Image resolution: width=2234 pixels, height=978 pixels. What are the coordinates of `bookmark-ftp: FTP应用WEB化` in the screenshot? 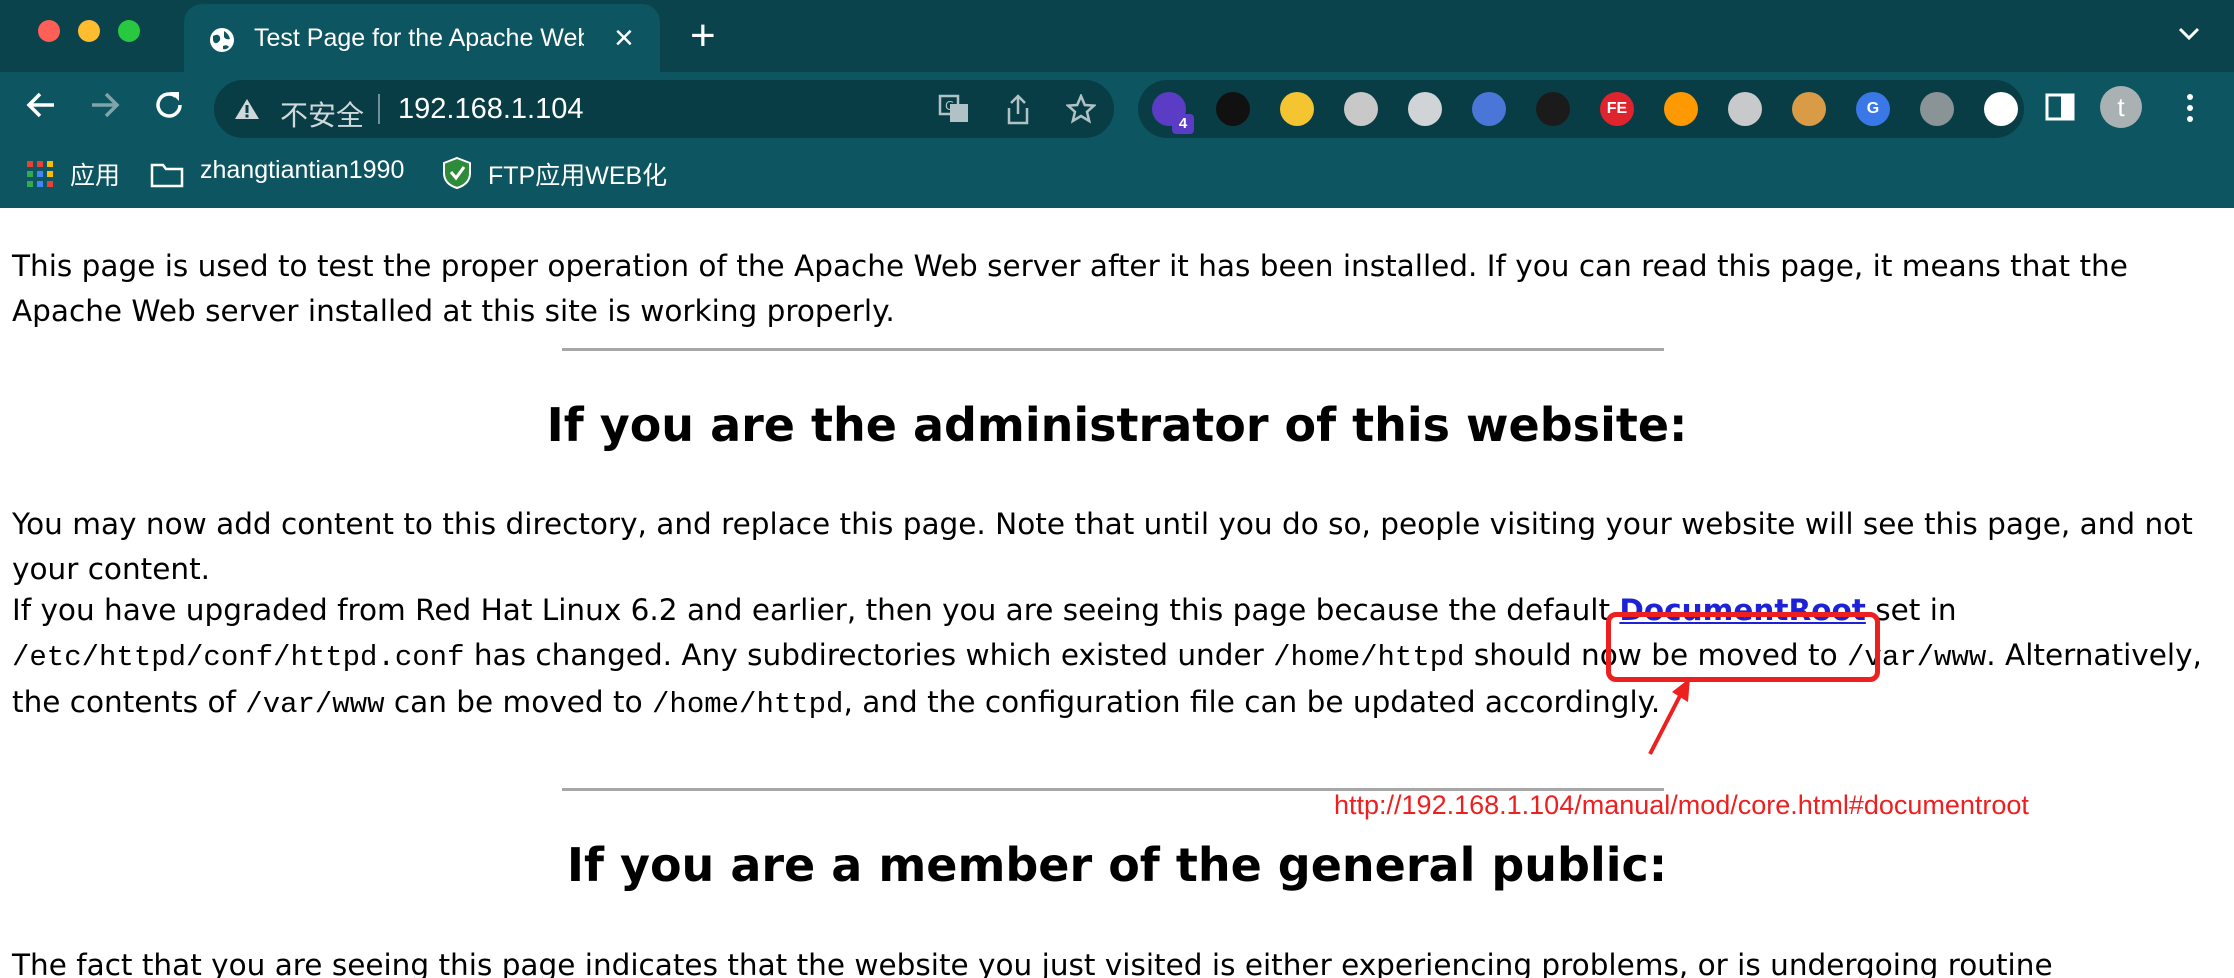 It's located at (577, 174).